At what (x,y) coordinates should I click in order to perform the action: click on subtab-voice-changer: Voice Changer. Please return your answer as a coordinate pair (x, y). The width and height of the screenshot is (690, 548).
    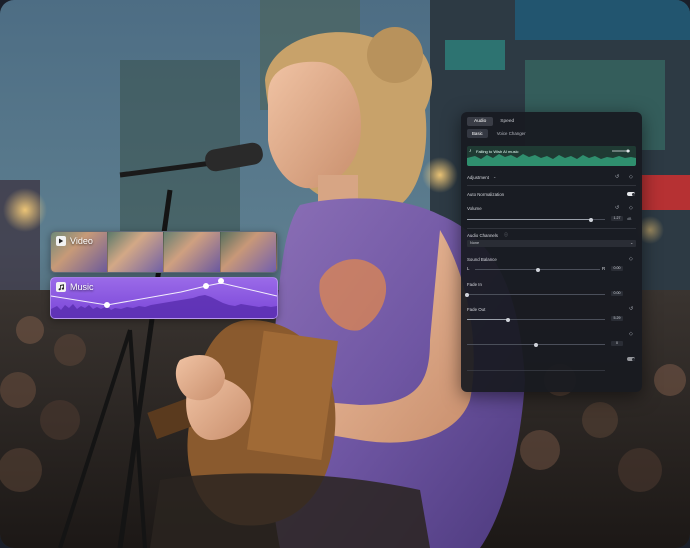
    Looking at the image, I should click on (511, 133).